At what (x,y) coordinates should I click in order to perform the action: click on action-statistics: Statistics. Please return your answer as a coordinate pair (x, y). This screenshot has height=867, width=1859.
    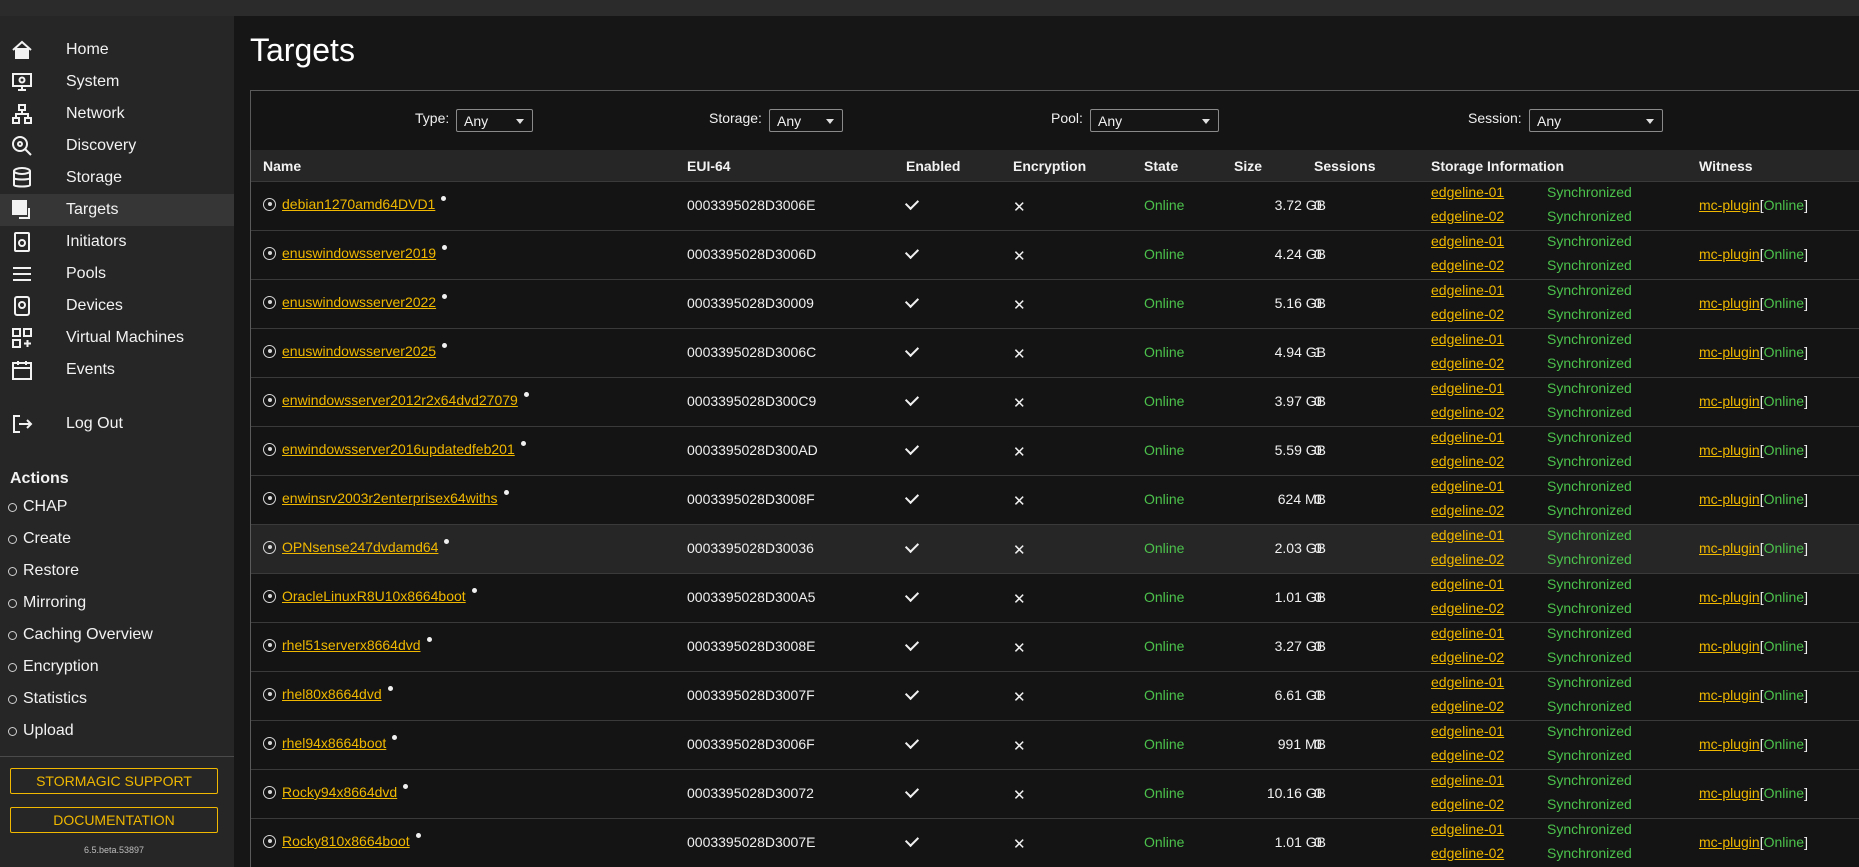
    Looking at the image, I should click on (117, 699).